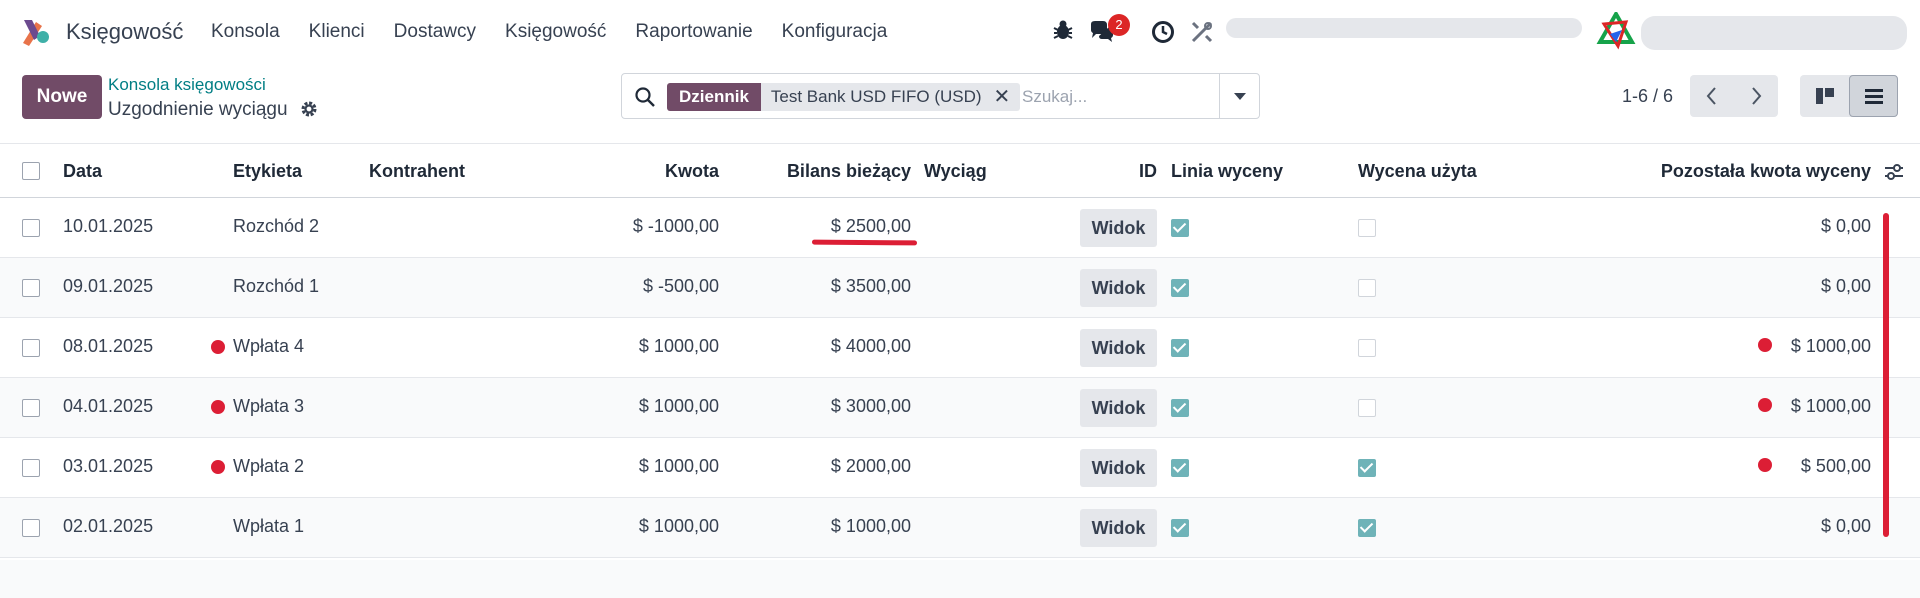 The image size is (1920, 598). Describe the element at coordinates (108, 286) in the screenshot. I see `cell-date: 09.01.2025` at that location.